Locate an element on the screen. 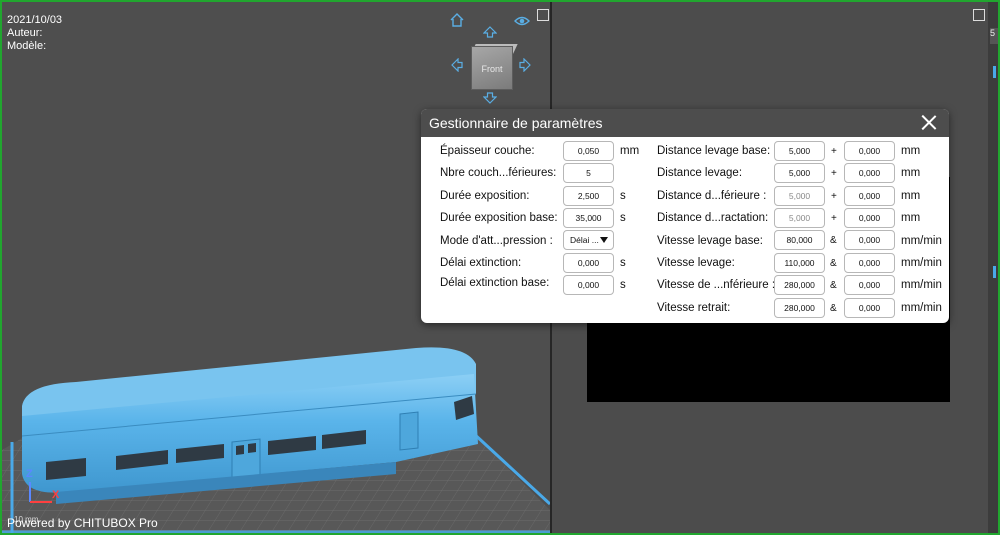 The width and height of the screenshot is (1000, 535). unit-lift-speed: mm/min is located at coordinates (921, 263).